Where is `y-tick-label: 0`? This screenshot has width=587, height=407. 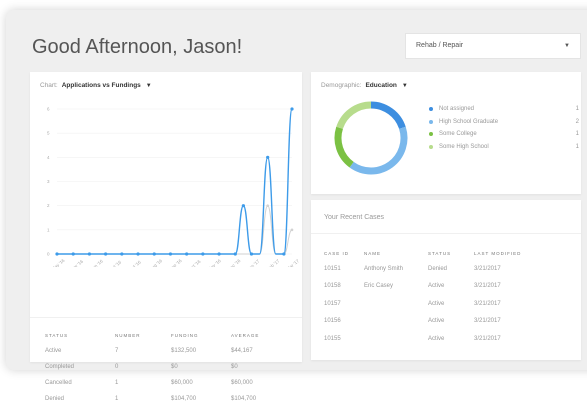
y-tick-label: 0 is located at coordinates (48, 254).